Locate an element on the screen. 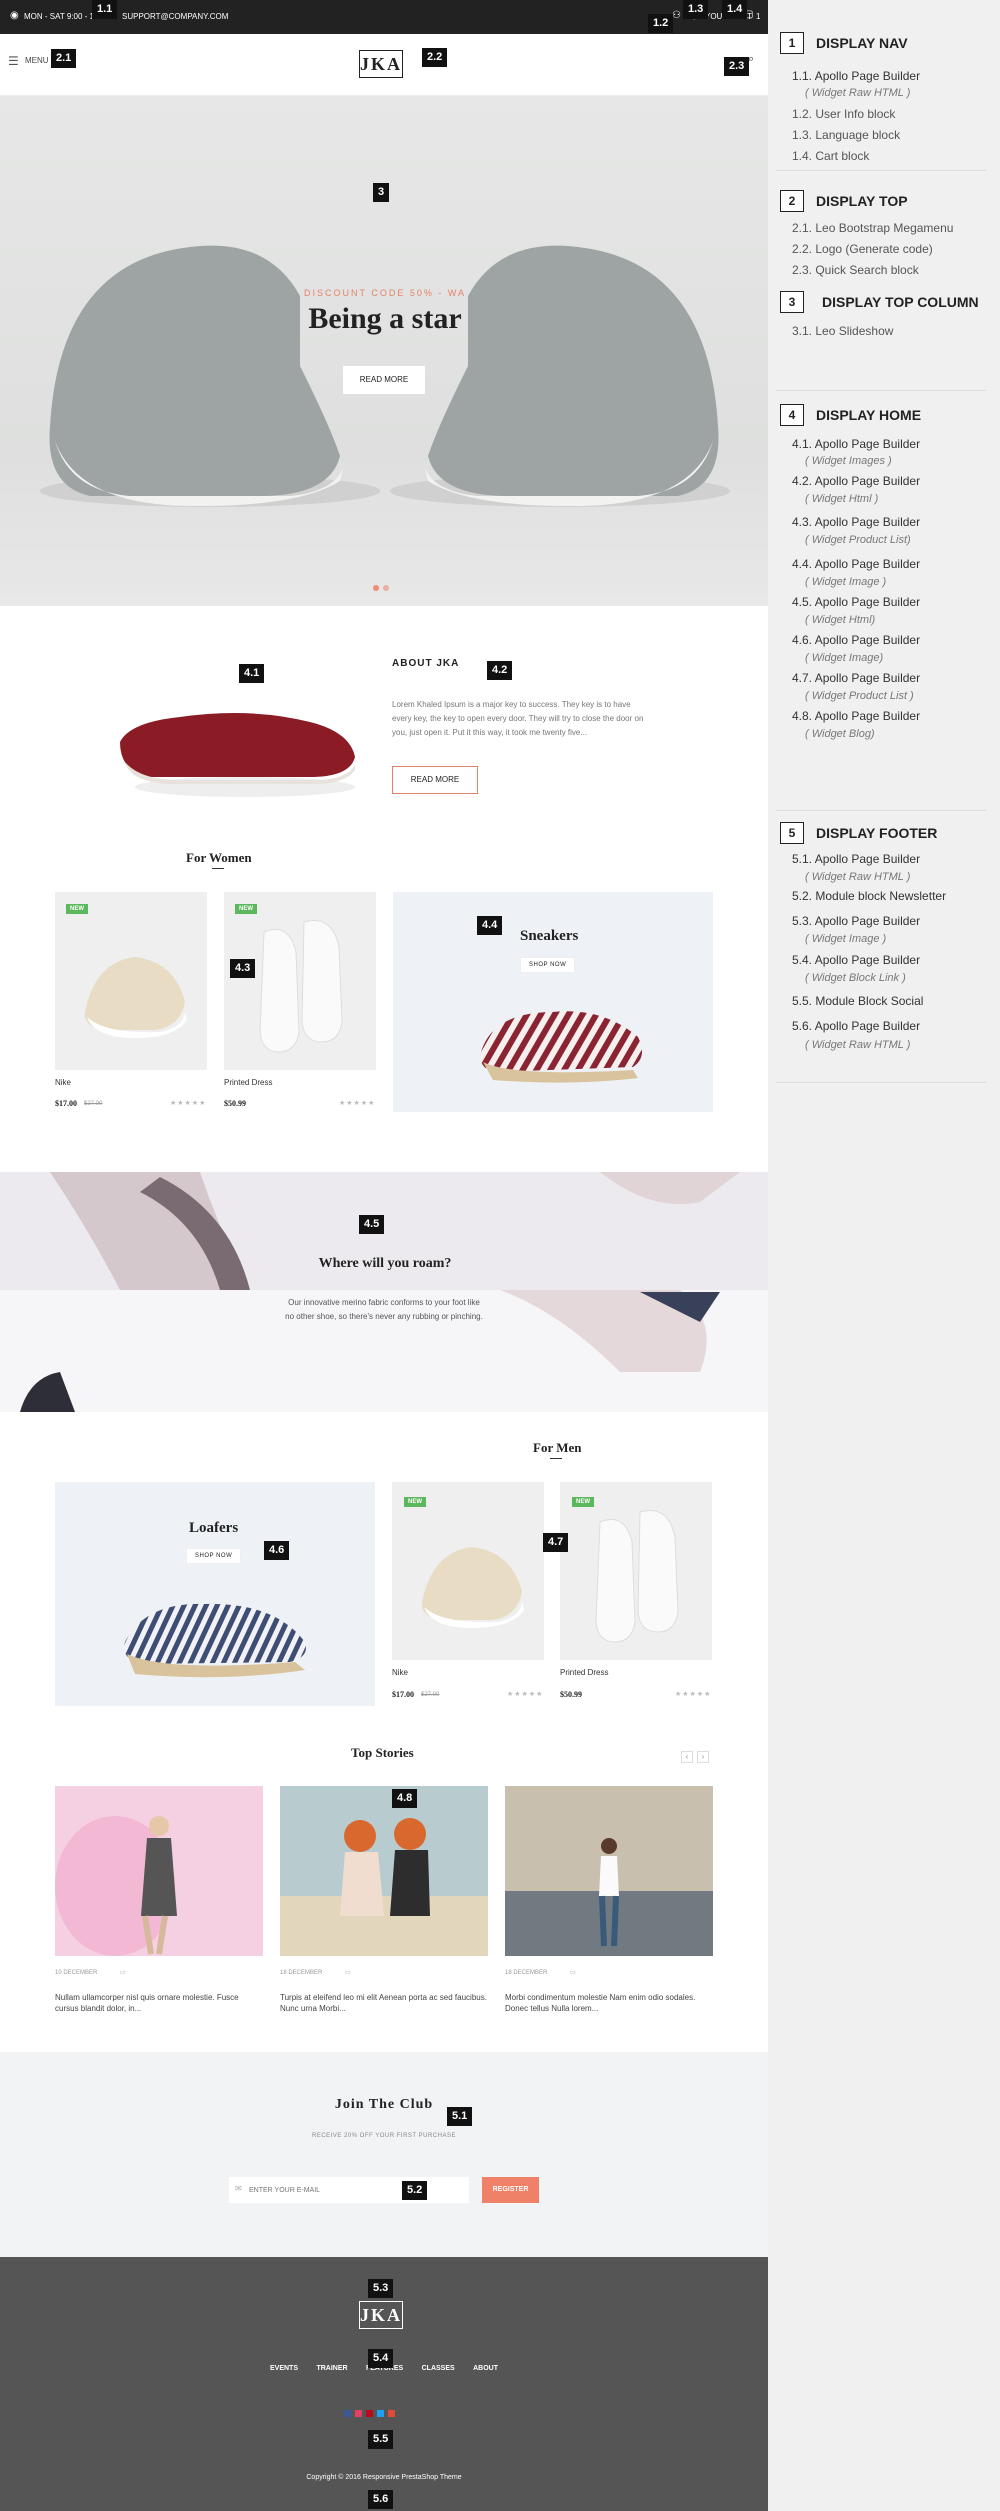 This screenshot has height=2511, width=1000. pinterest-icon is located at coordinates (369, 2413).